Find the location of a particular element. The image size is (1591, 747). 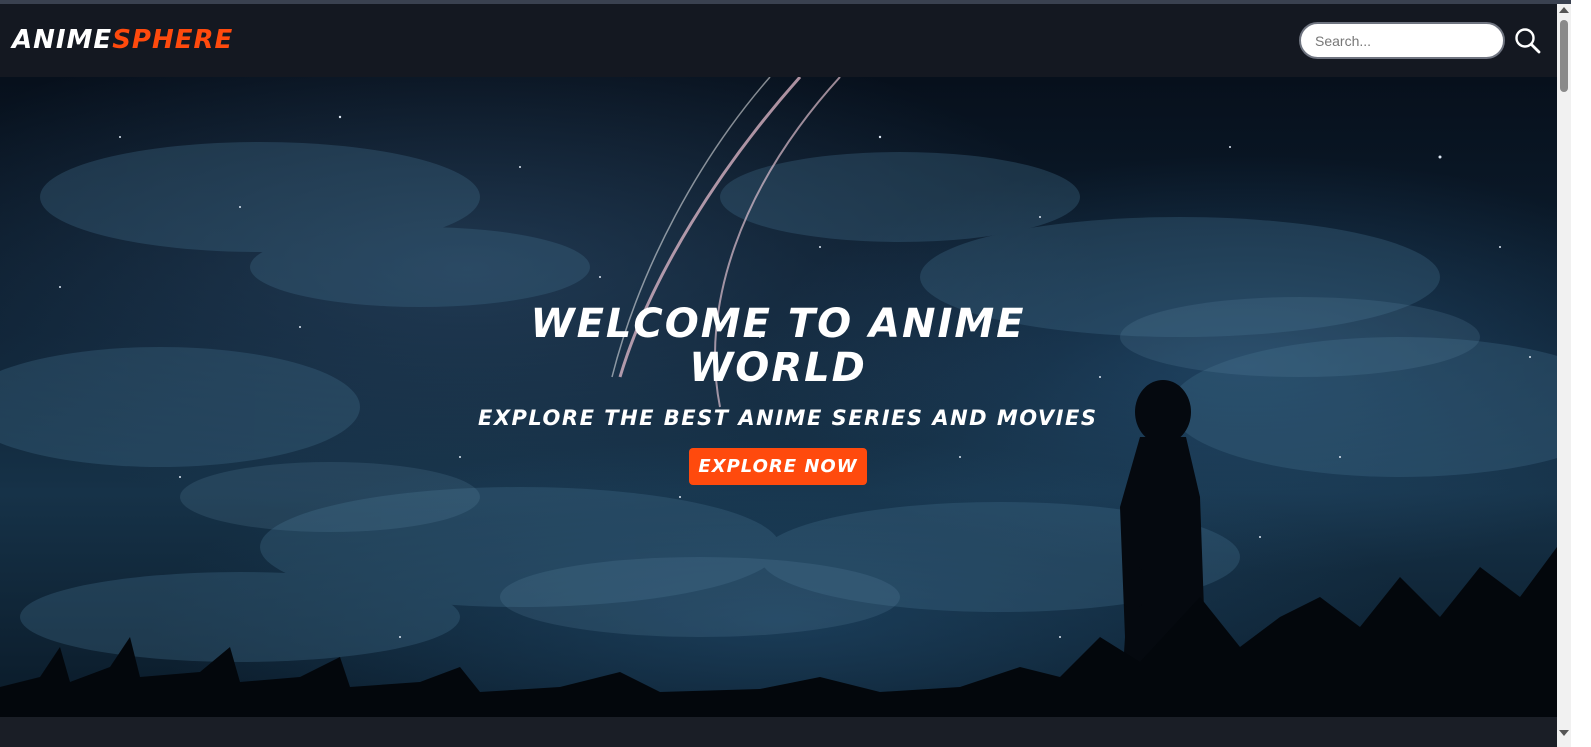

explore-now-button: EXPLORE NOW is located at coordinates (778, 466).